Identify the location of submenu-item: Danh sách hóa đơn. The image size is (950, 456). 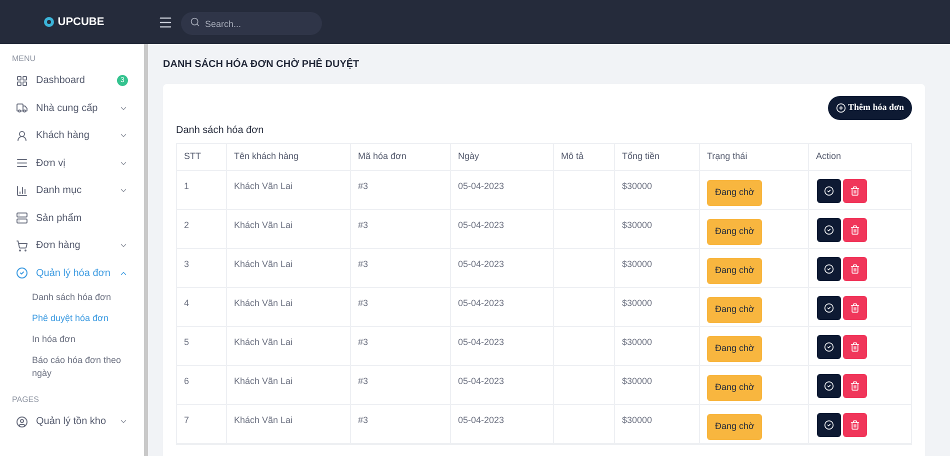
(72, 297).